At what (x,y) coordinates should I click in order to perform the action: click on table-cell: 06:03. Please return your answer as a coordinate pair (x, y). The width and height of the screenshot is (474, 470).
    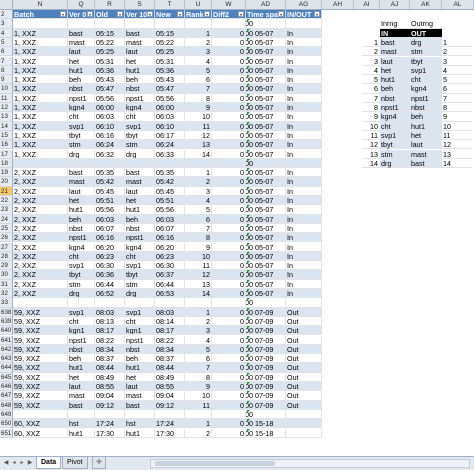
    Looking at the image, I should click on (170, 219).